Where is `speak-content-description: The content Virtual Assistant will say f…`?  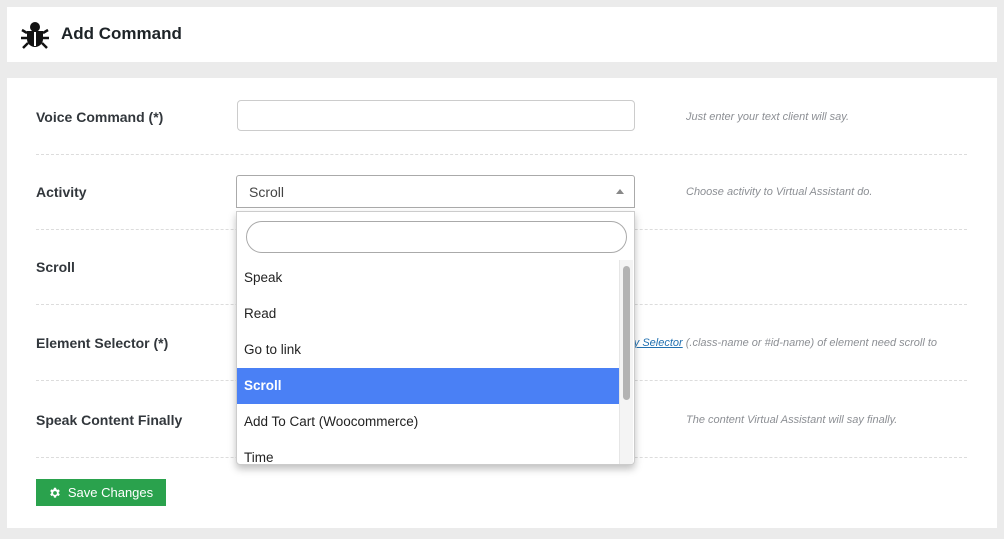 speak-content-description: The content Virtual Assistant will say f… is located at coordinates (792, 420).